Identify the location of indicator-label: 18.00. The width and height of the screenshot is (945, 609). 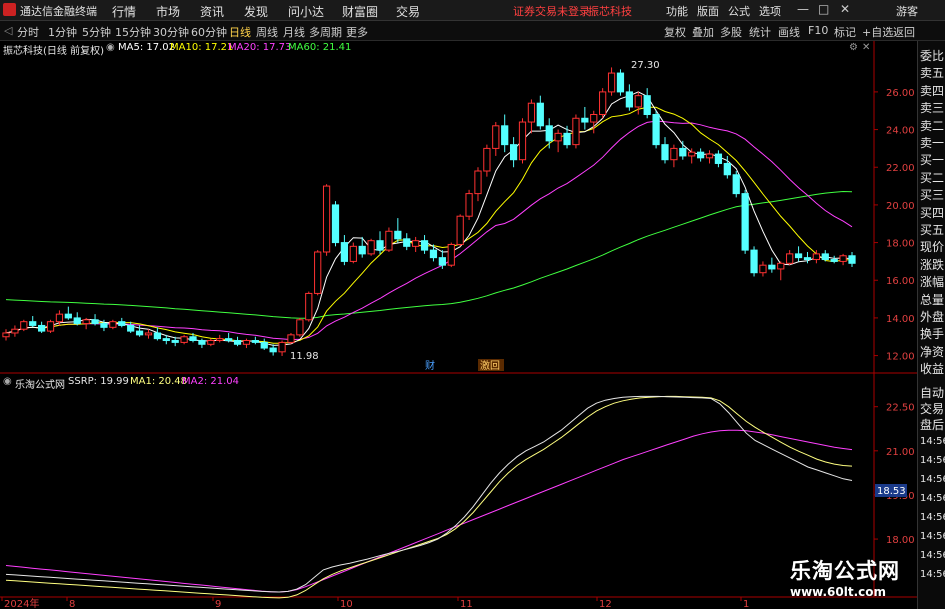
(900, 540).